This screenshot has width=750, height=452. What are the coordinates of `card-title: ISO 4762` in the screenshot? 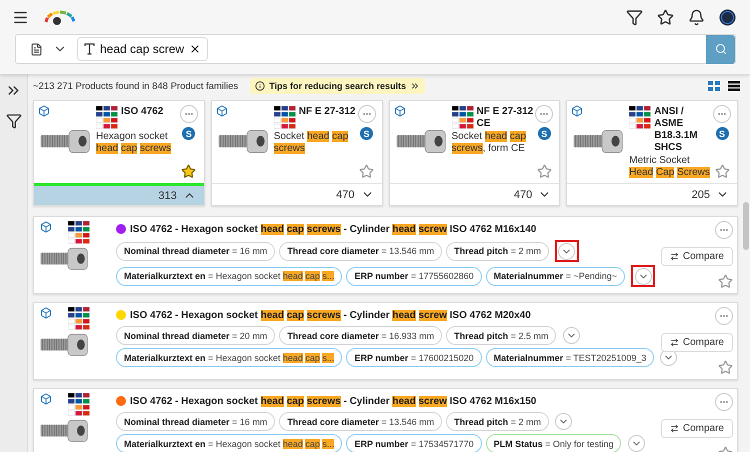 It's located at (142, 112).